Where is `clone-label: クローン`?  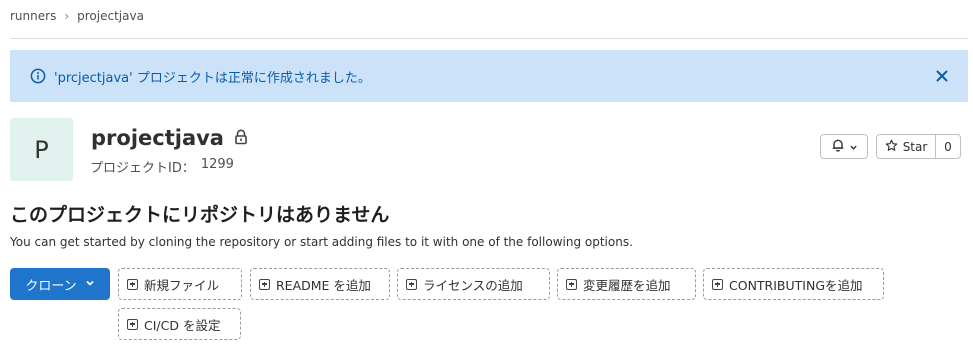 clone-label: クローン is located at coordinates (51, 286).